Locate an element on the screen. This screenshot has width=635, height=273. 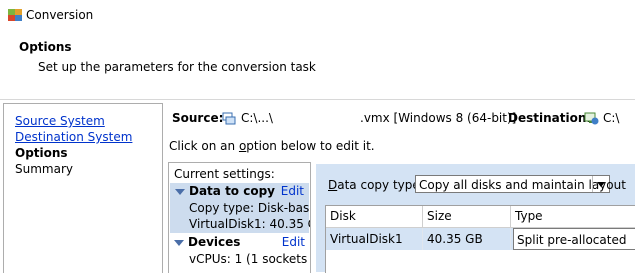
column-header-size: Size is located at coordinates (467, 217).